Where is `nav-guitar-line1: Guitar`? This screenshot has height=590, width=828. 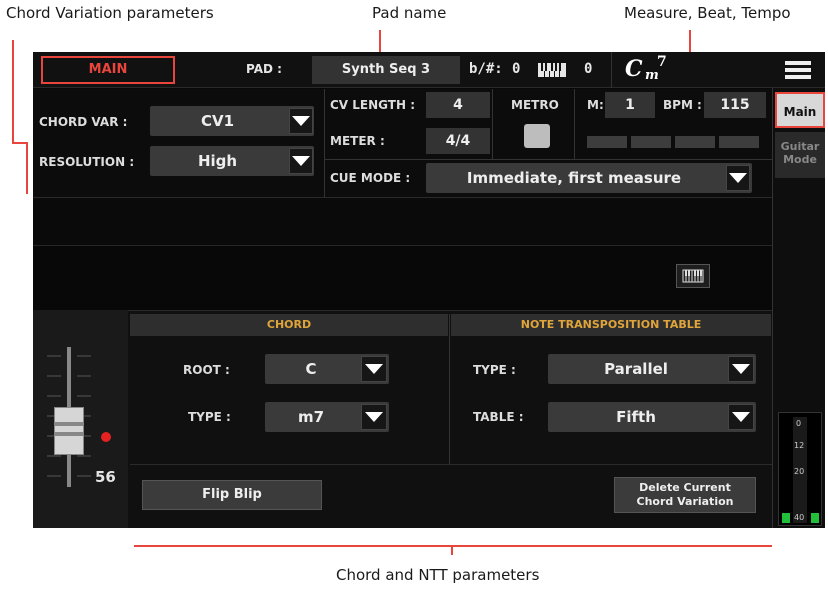 nav-guitar-line1: Guitar is located at coordinates (800, 146).